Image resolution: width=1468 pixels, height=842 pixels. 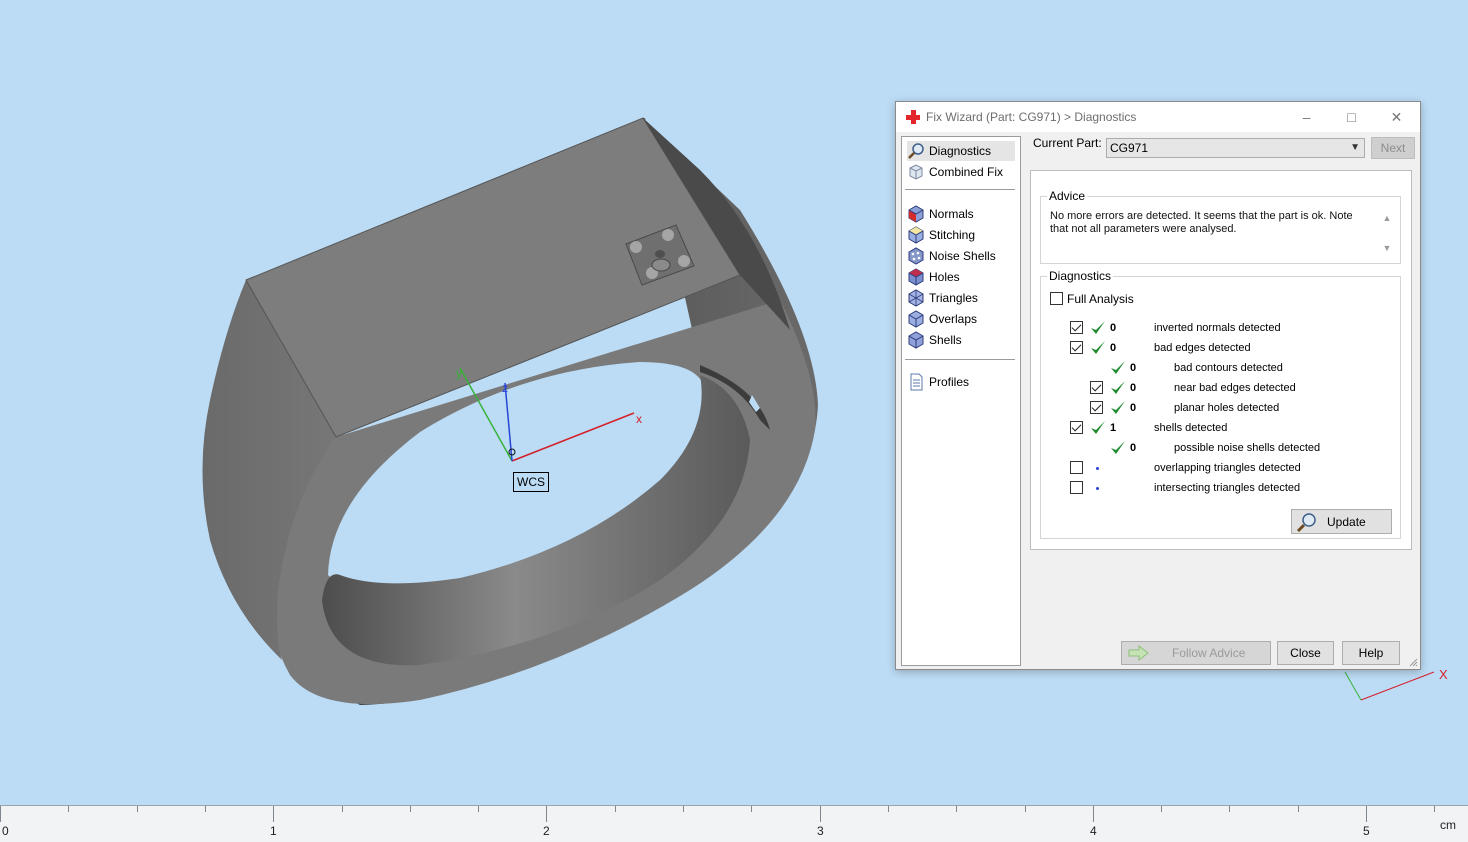 I want to click on nav-label: Diagnostics, so click(x=960, y=151).